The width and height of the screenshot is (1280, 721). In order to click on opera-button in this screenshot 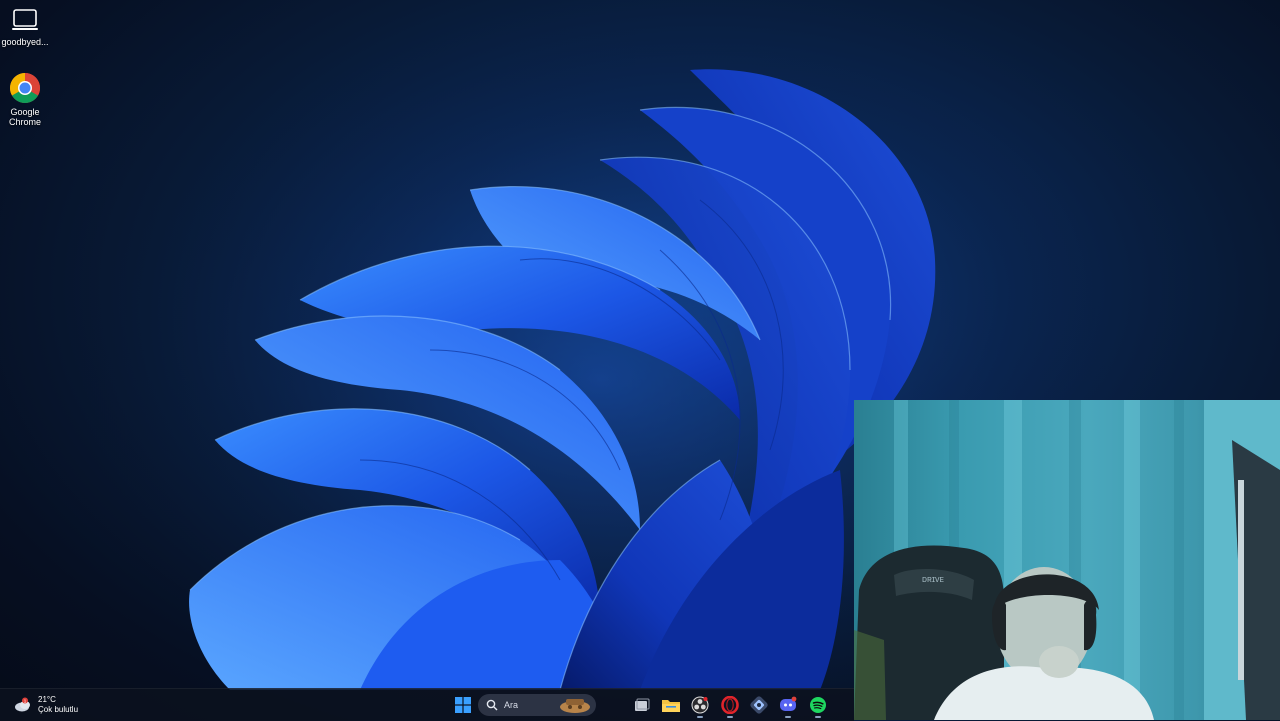, I will do `click(730, 705)`.